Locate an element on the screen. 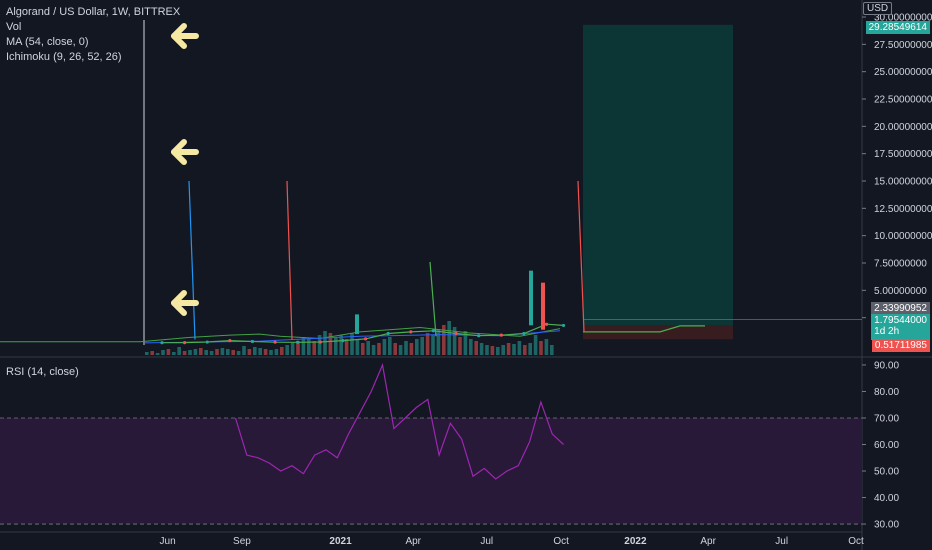 The width and height of the screenshot is (932, 550). price-tag-target: 29.28549614 is located at coordinates (897, 27).